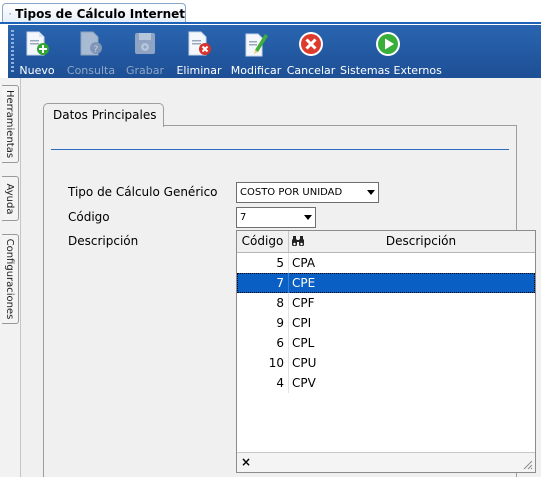 This screenshot has height=477, width=541. Describe the element at coordinates (386, 363) in the screenshot. I see `table-row: 10 CPU` at that location.